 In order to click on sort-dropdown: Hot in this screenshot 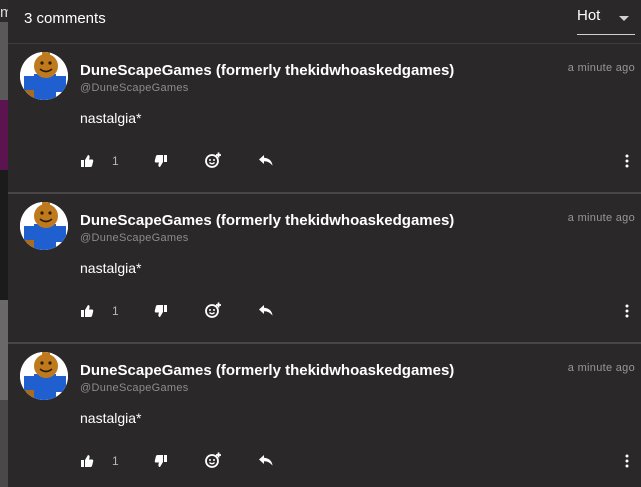, I will do `click(606, 17)`.